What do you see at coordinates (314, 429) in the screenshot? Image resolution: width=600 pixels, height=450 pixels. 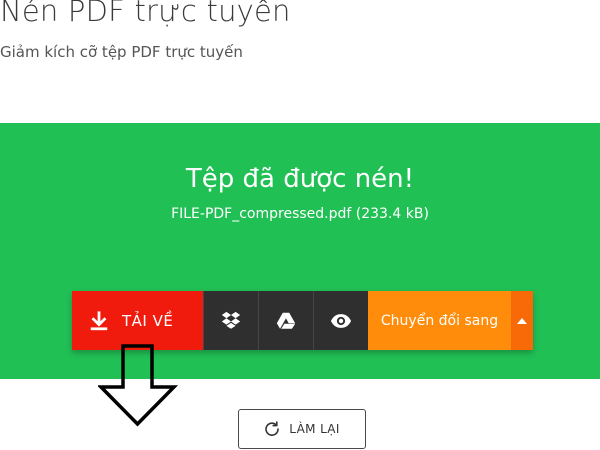 I see `redo-label: LÀM LẠI` at bounding box center [314, 429].